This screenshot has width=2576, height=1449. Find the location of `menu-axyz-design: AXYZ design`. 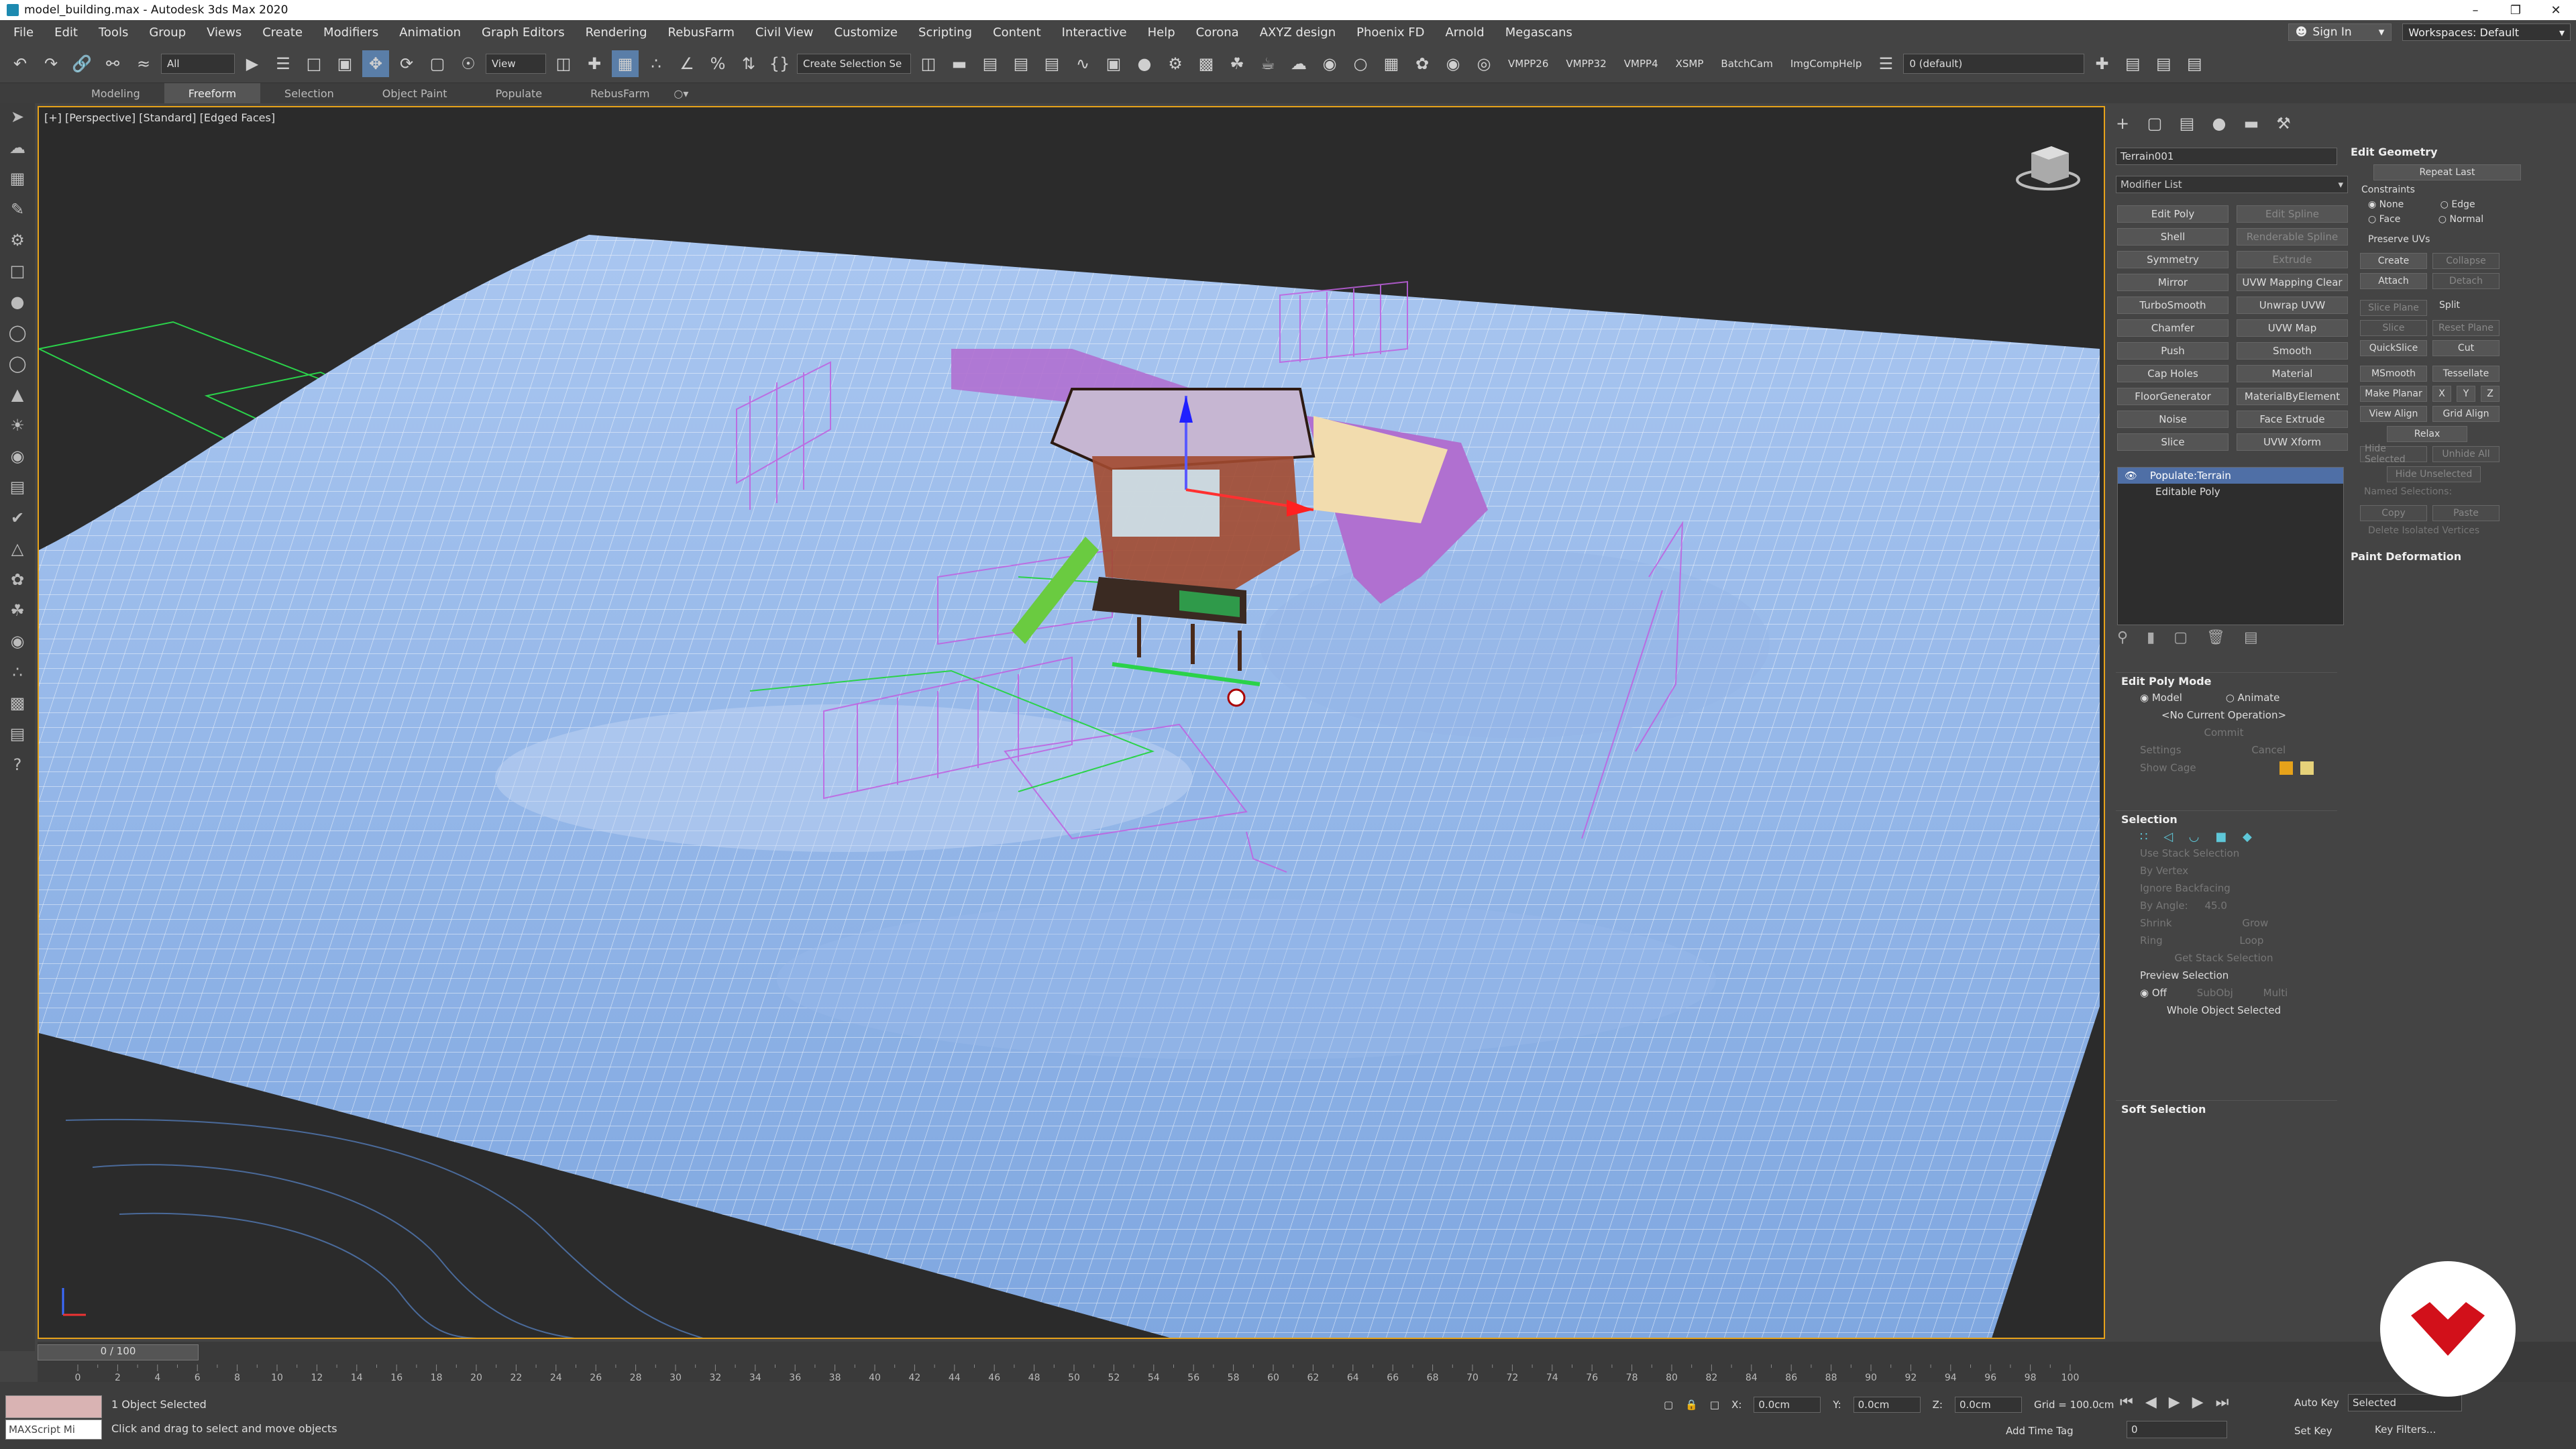

menu-axyz-design: AXYZ design is located at coordinates (1300, 32).